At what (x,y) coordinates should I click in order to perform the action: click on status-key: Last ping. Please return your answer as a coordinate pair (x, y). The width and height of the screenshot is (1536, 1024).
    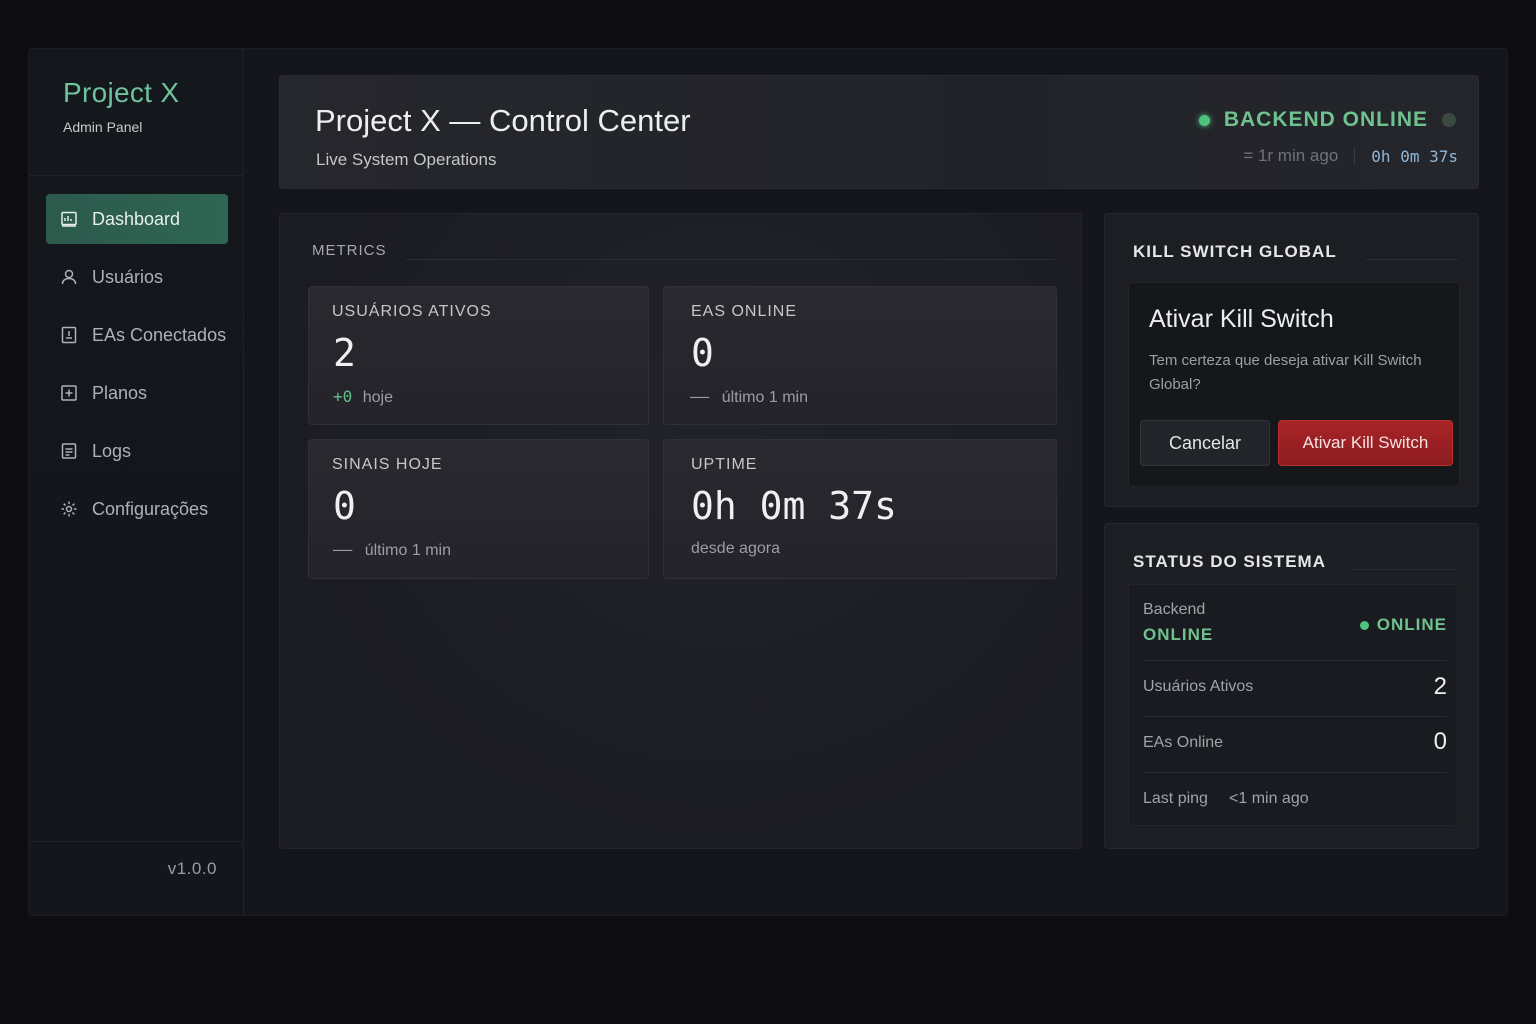
    Looking at the image, I should click on (1175, 798).